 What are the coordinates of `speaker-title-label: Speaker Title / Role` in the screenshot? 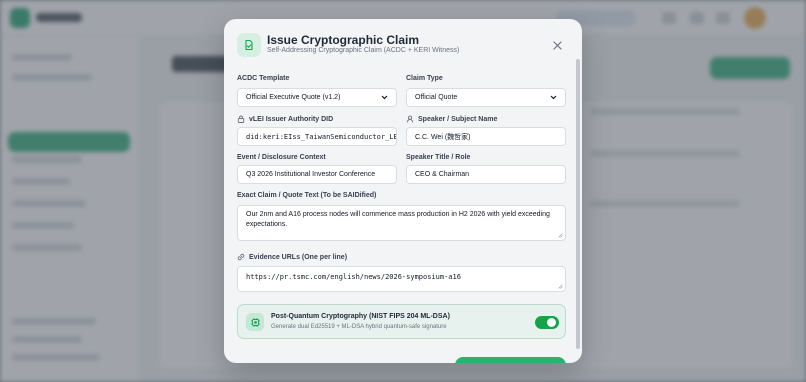 It's located at (438, 157).